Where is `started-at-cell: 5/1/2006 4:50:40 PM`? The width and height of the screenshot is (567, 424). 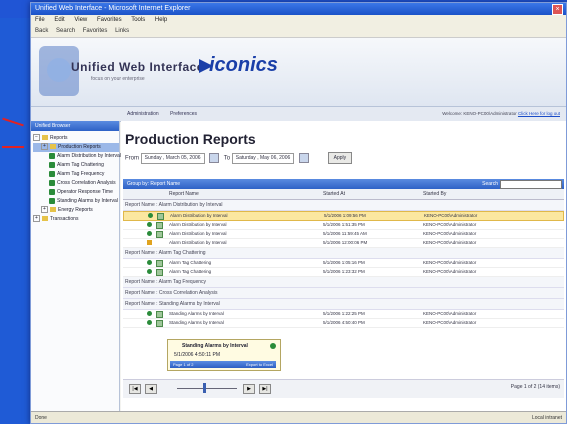
started-at-cell: 5/1/2006 4:50:40 PM is located at coordinates (344, 322).